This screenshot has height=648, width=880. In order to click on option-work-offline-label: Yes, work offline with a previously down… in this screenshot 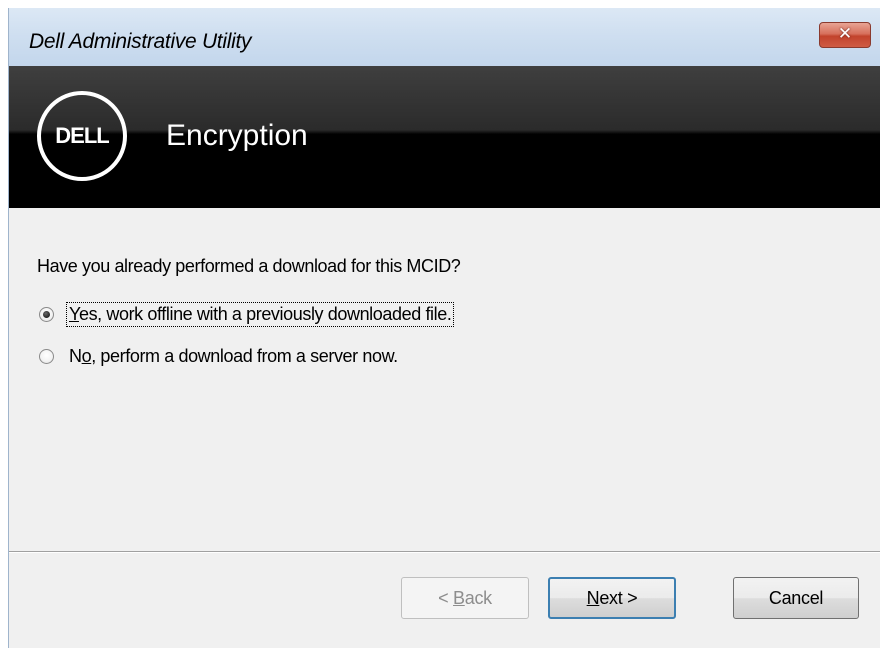, I will do `click(260, 314)`.